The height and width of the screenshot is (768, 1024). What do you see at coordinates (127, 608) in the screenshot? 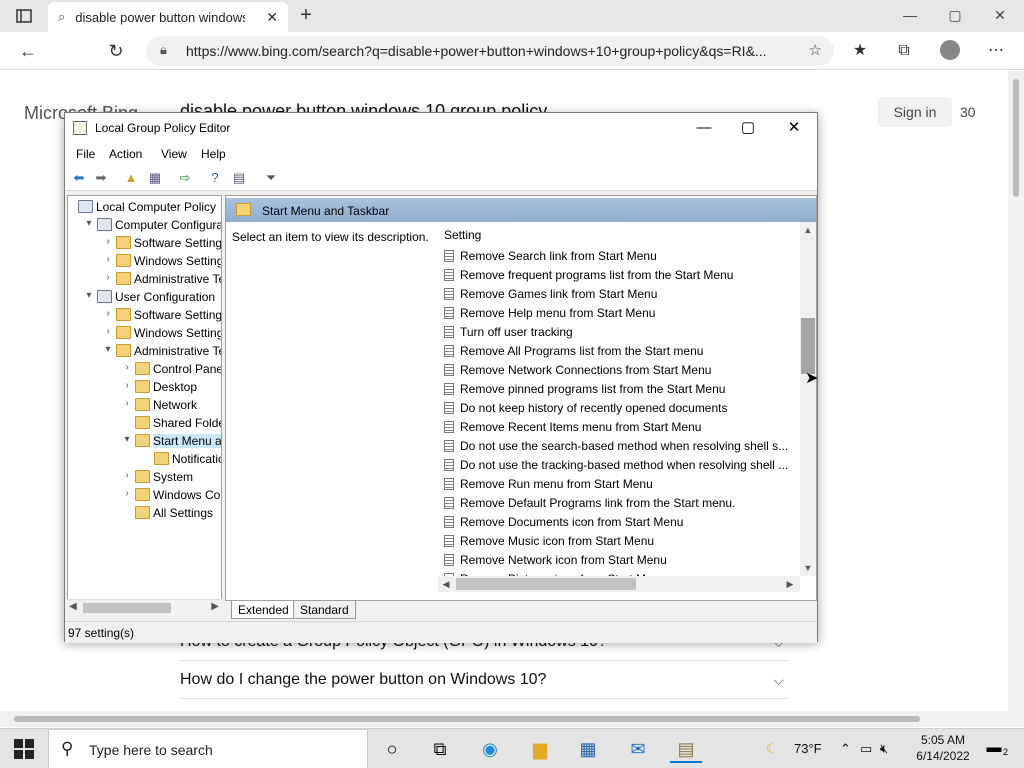
I see `tree-scroll-thumb` at bounding box center [127, 608].